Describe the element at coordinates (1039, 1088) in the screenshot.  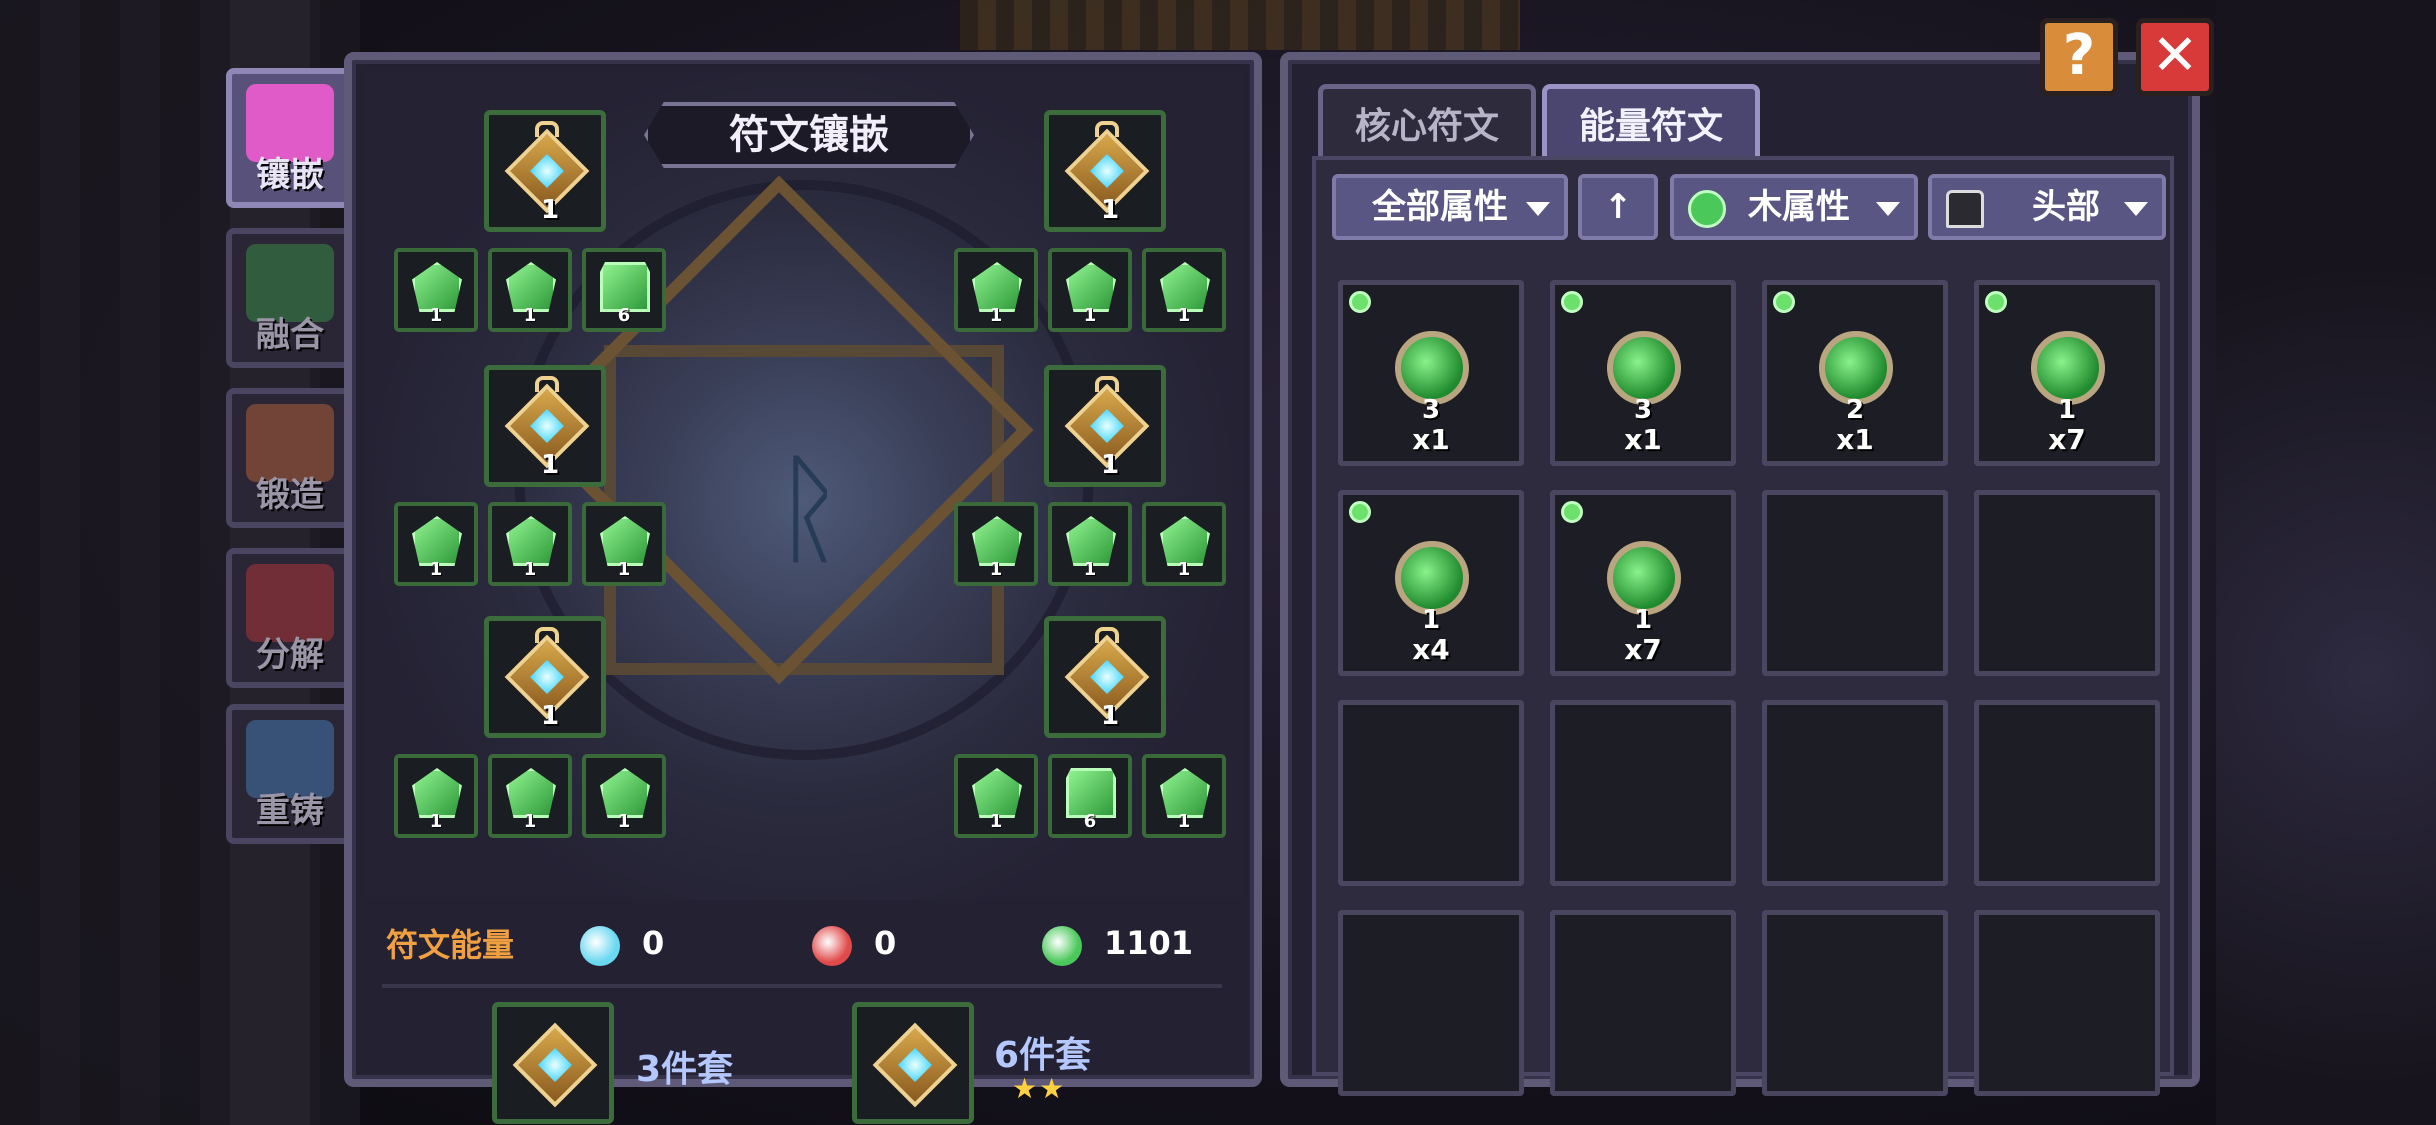
I see `set-bonus-6-stars: ★★` at that location.